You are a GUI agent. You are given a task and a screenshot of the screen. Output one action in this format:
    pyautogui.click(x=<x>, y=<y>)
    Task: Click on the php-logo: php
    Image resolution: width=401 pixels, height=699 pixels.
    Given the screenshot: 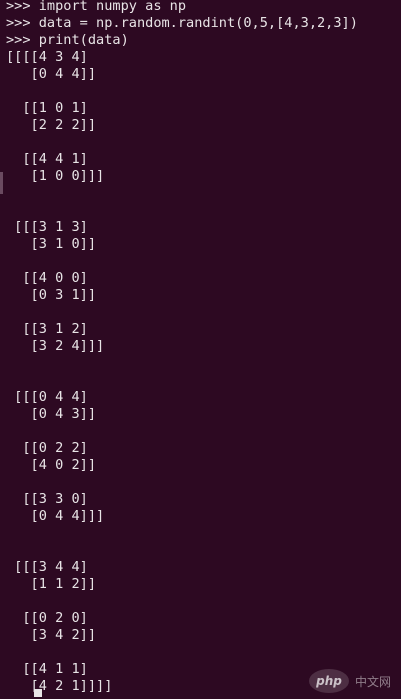 What is the action you would take?
    pyautogui.click(x=328, y=681)
    